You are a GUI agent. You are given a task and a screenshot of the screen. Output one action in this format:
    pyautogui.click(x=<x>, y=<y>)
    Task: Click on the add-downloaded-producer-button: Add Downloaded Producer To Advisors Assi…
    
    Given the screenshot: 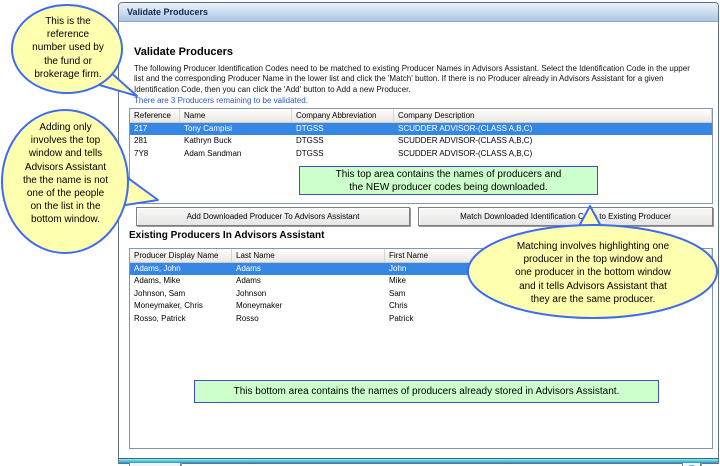 What is the action you would take?
    pyautogui.click(x=273, y=216)
    